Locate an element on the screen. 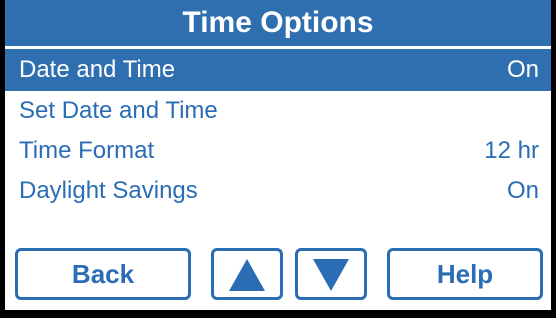 This screenshot has height=318, width=556. help-button: Help is located at coordinates (465, 274).